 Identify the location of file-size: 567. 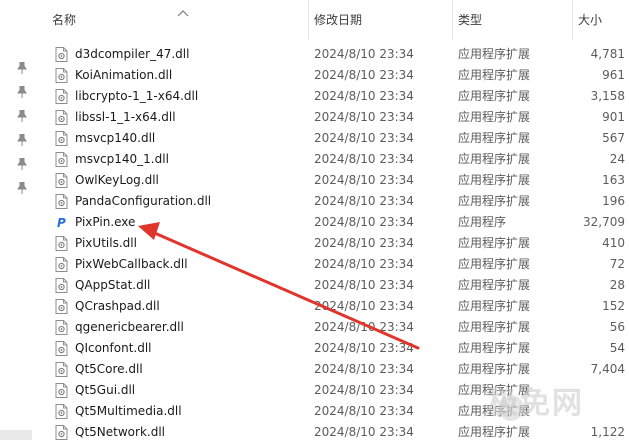
(613, 138).